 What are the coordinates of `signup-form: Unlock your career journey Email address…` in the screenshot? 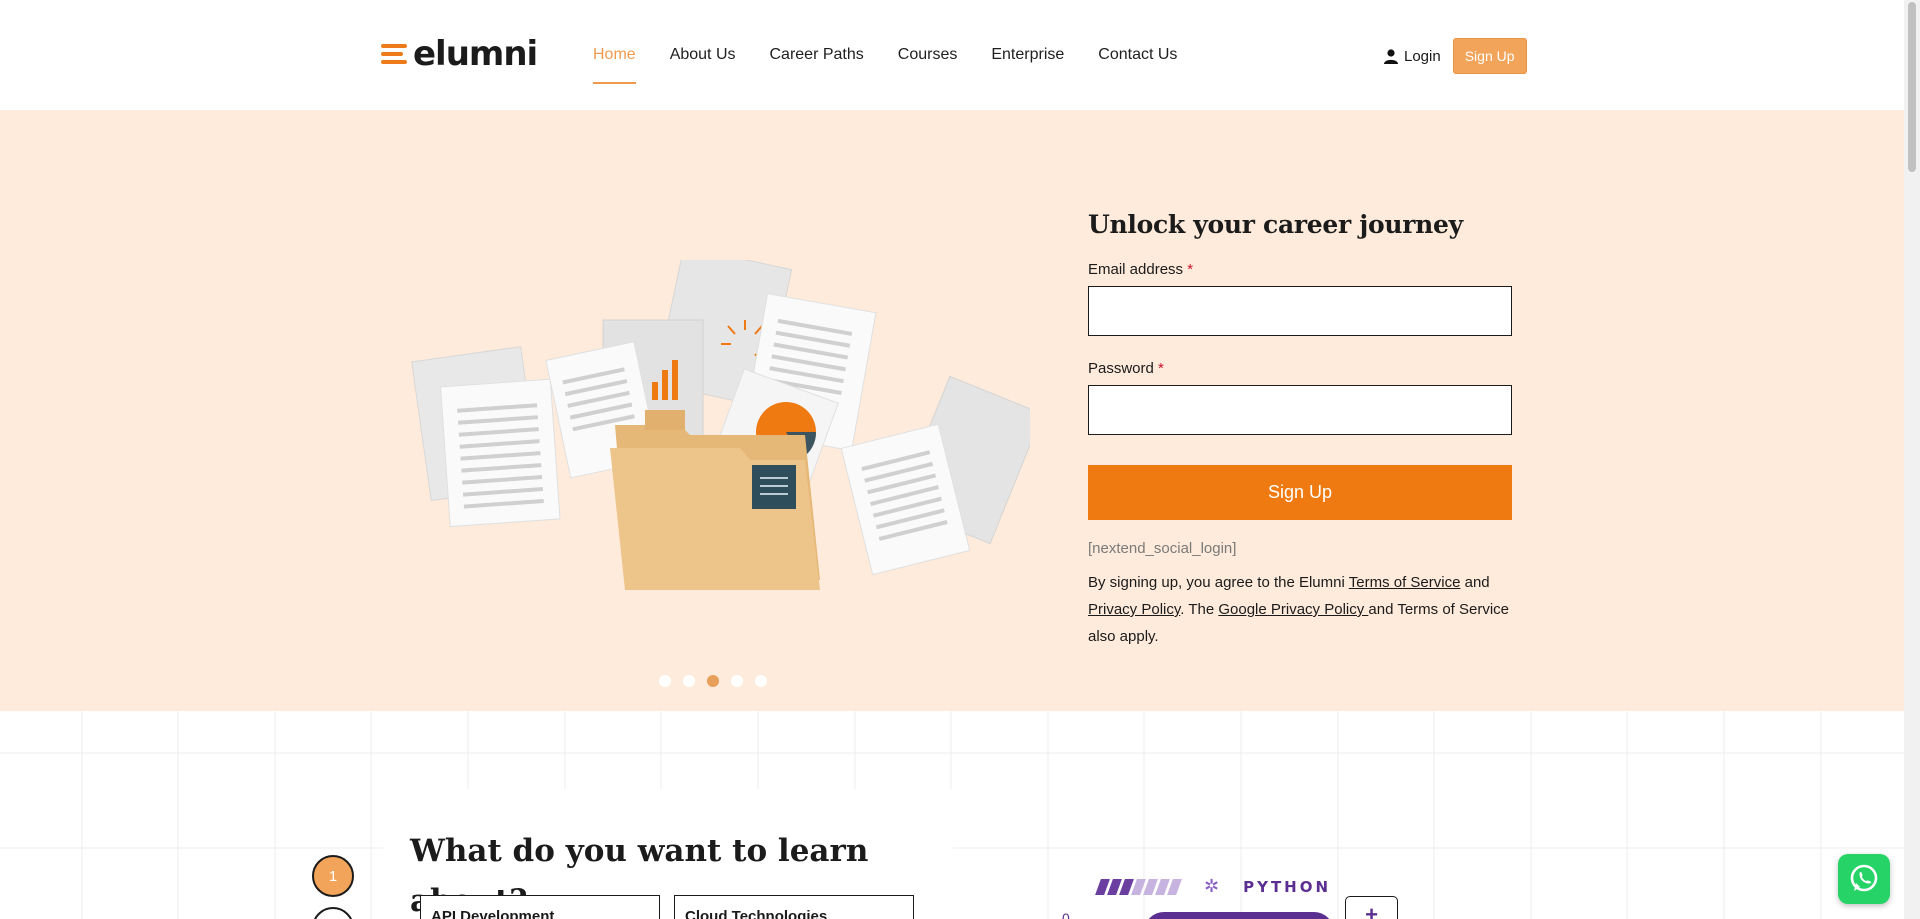 It's located at (1300, 430).